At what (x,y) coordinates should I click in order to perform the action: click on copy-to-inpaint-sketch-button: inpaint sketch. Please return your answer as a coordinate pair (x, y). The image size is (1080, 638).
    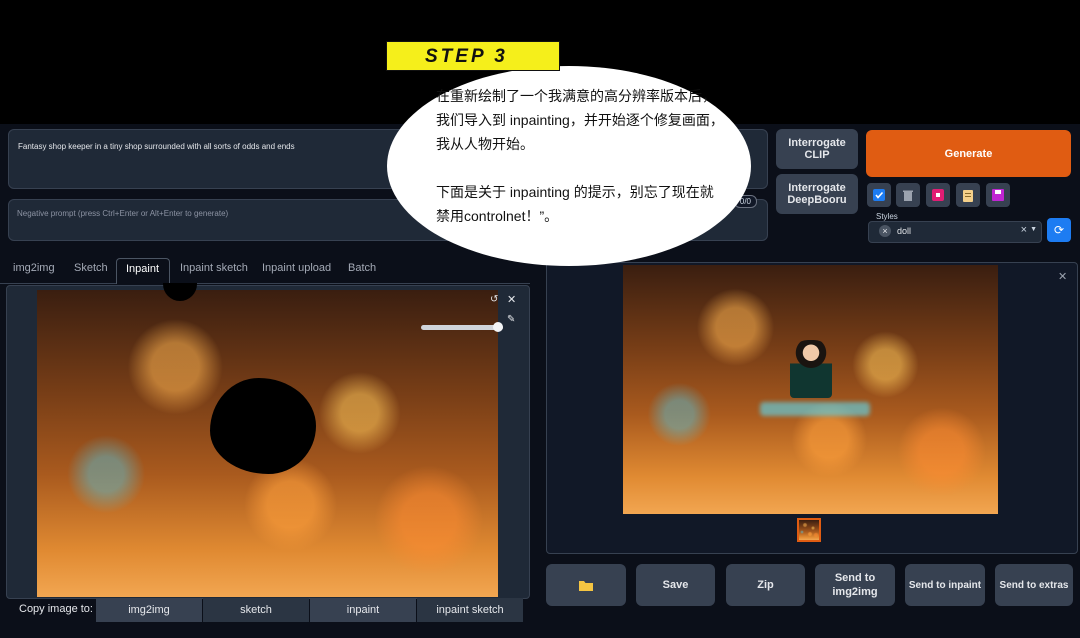
    Looking at the image, I should click on (470, 610).